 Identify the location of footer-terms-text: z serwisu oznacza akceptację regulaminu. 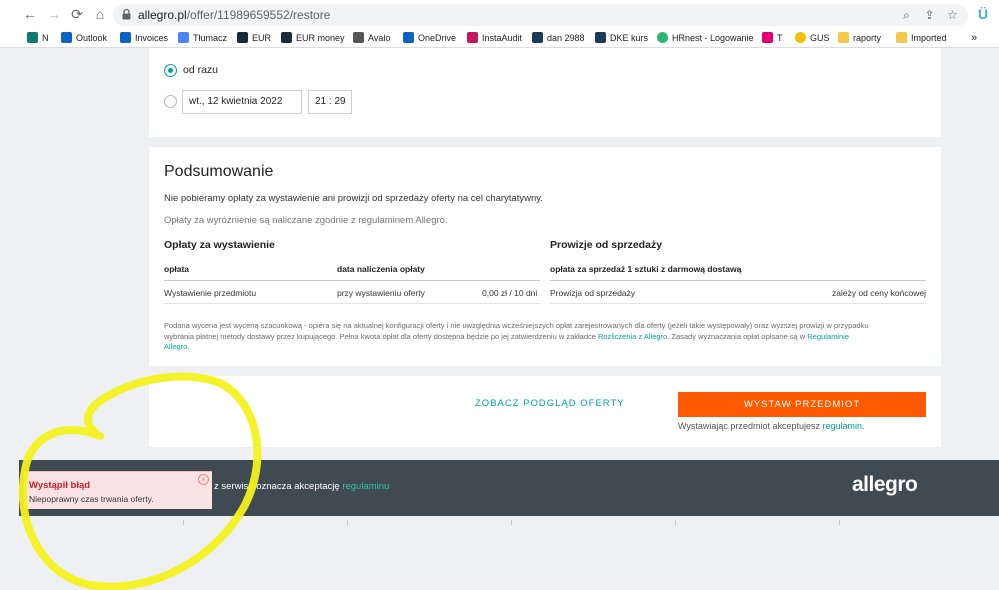
(301, 486).